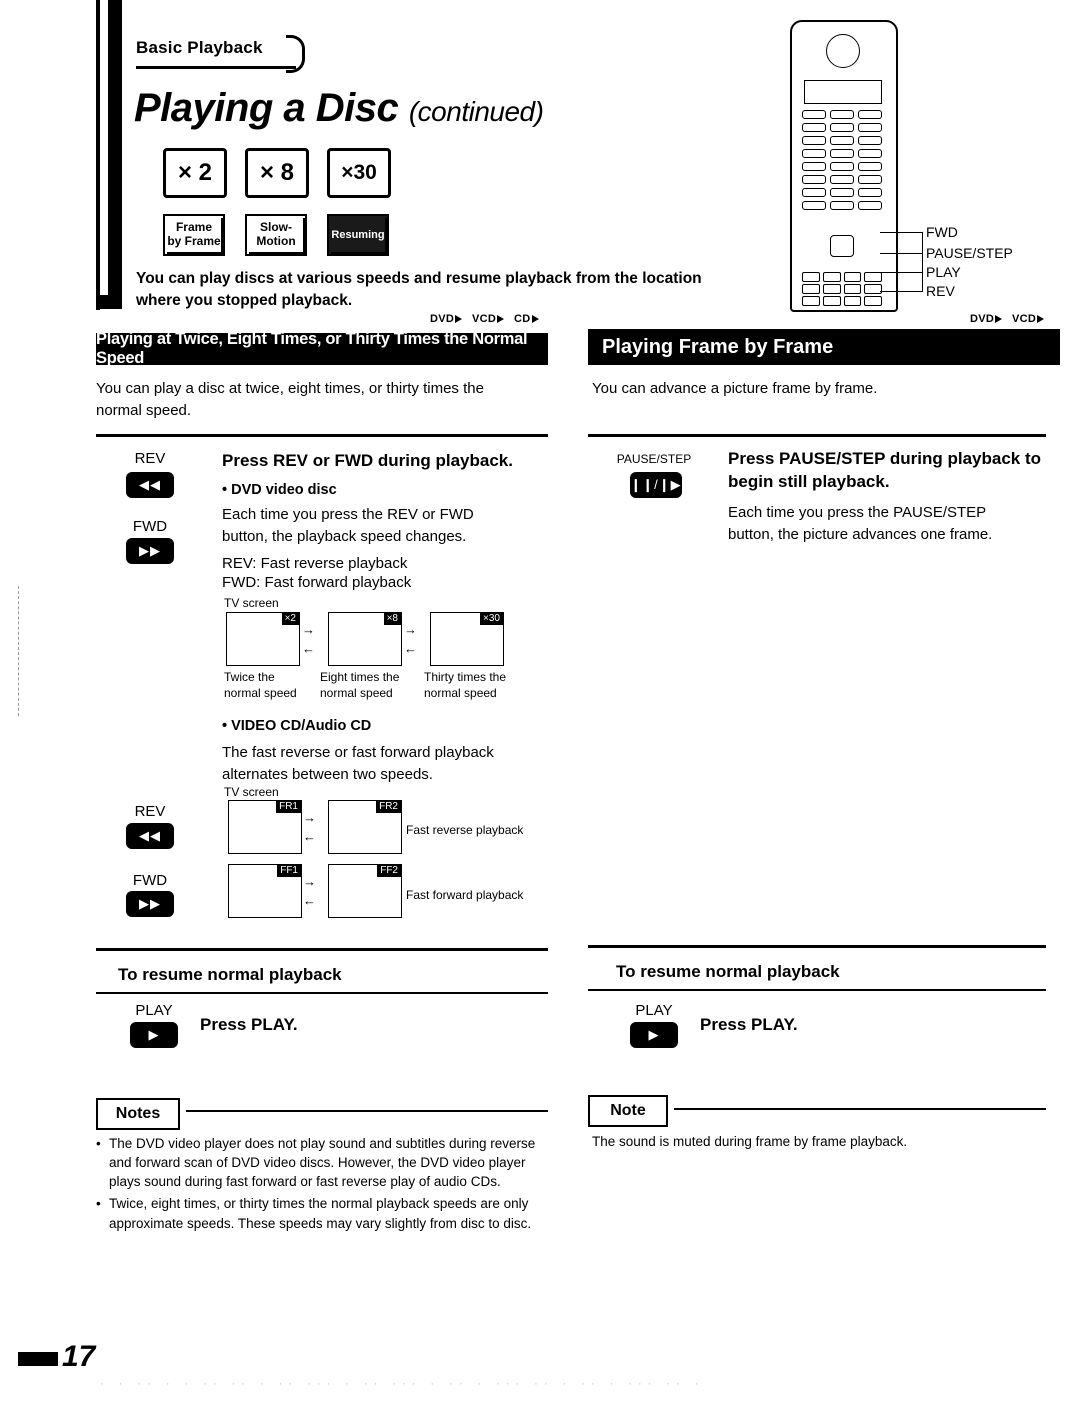 The height and width of the screenshot is (1421, 1080). I want to click on speed-icon-x2: × 2, so click(195, 173).